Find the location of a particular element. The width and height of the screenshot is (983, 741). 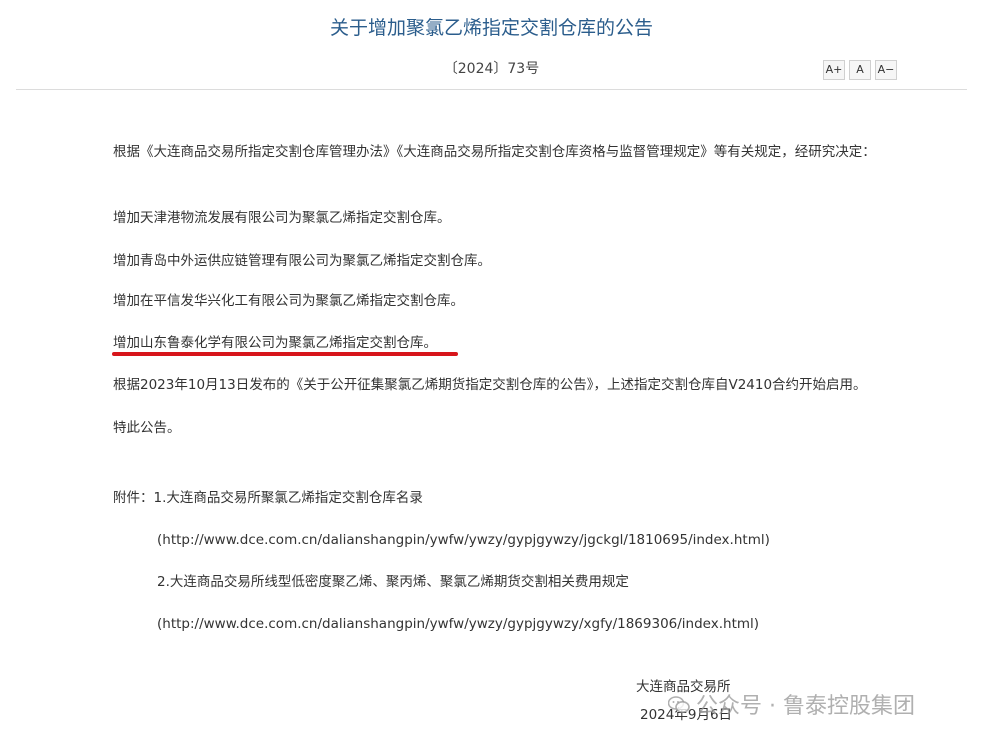

wechat-icon is located at coordinates (678, 704).